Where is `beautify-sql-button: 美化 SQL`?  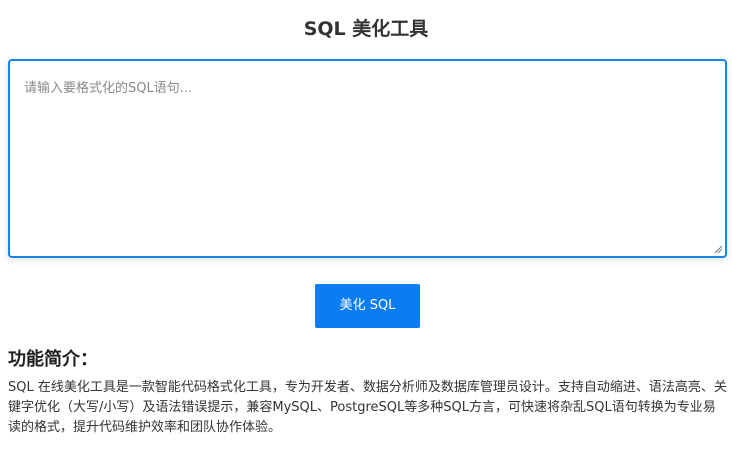
beautify-sql-button: 美化 SQL is located at coordinates (367, 306).